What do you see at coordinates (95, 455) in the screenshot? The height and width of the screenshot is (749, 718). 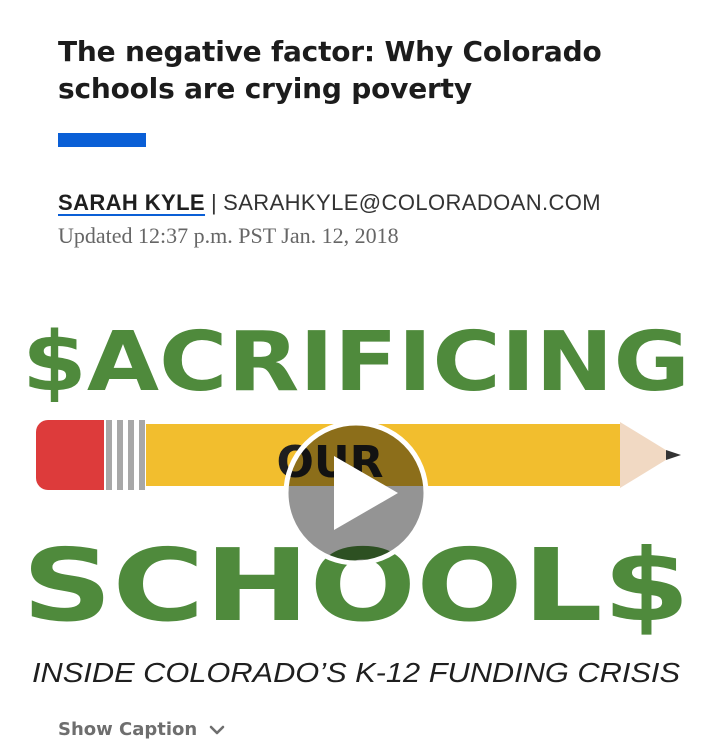 I see `pencil-eraser-edge` at bounding box center [95, 455].